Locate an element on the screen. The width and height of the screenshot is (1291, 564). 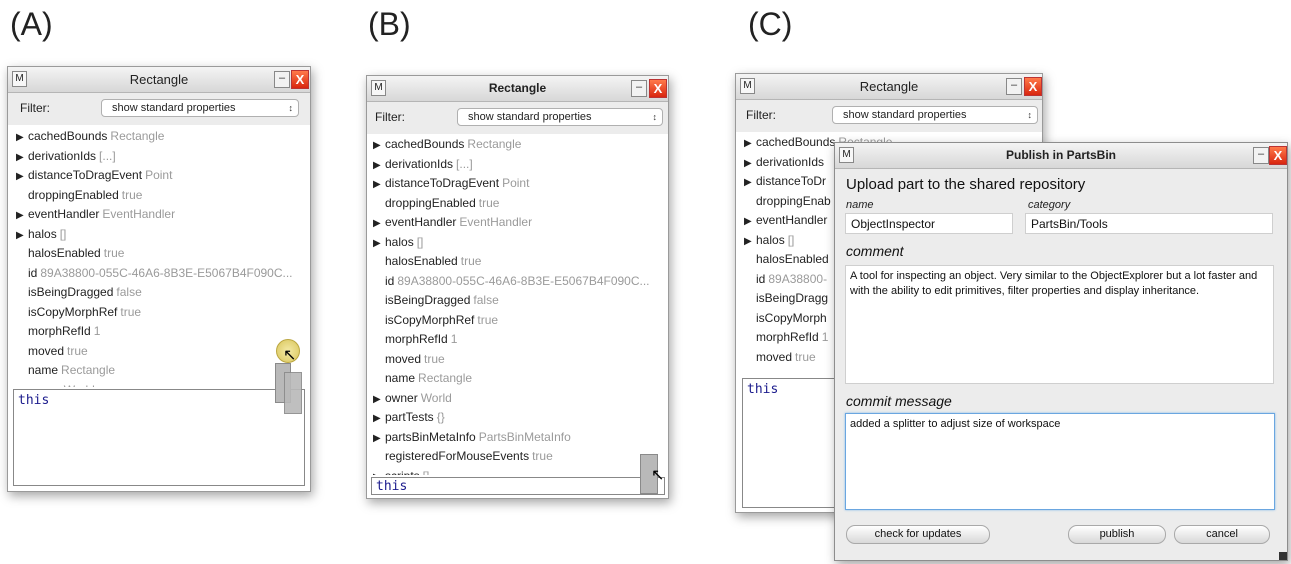
property-row: ▶ partsBinMetaInfo PartsBinMetaInfo is located at coordinates (516, 438).